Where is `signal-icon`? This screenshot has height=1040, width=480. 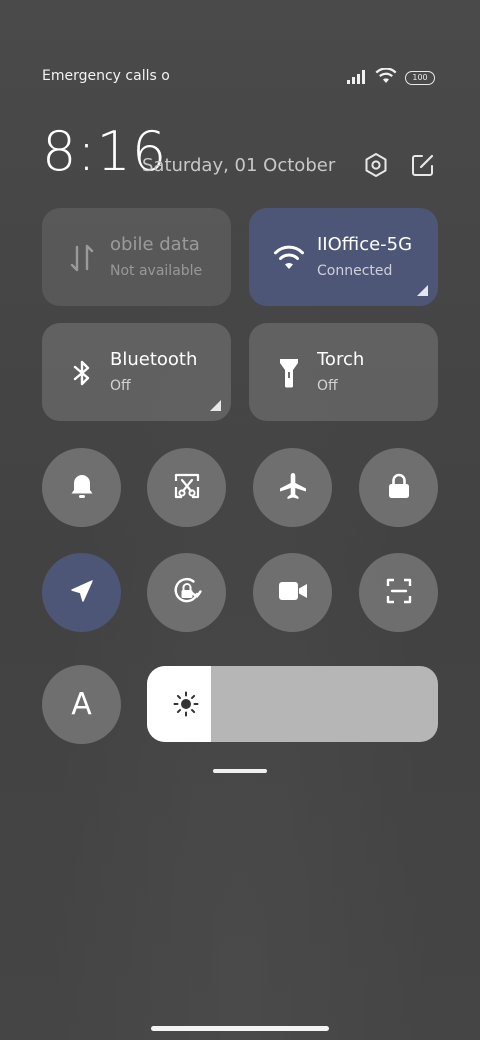
signal-icon is located at coordinates (357, 78).